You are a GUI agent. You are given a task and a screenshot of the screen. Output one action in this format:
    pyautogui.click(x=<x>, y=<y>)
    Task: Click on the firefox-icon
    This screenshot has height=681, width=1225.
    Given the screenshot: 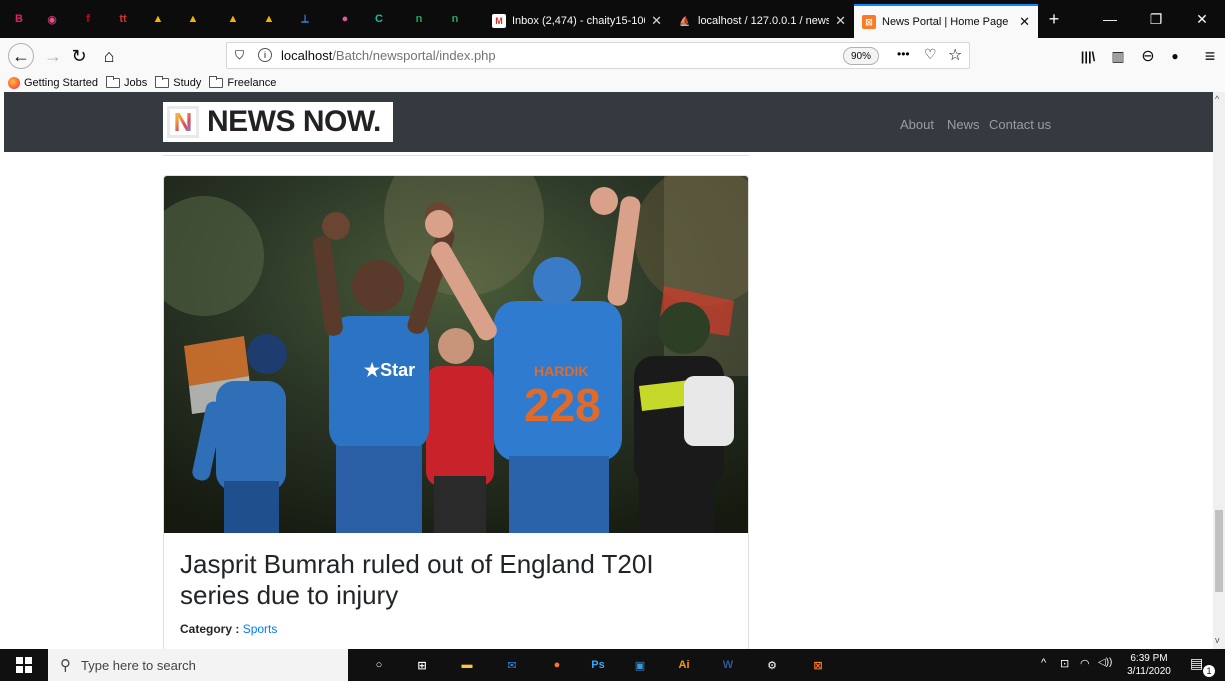 What is the action you would take?
    pyautogui.click(x=14, y=83)
    